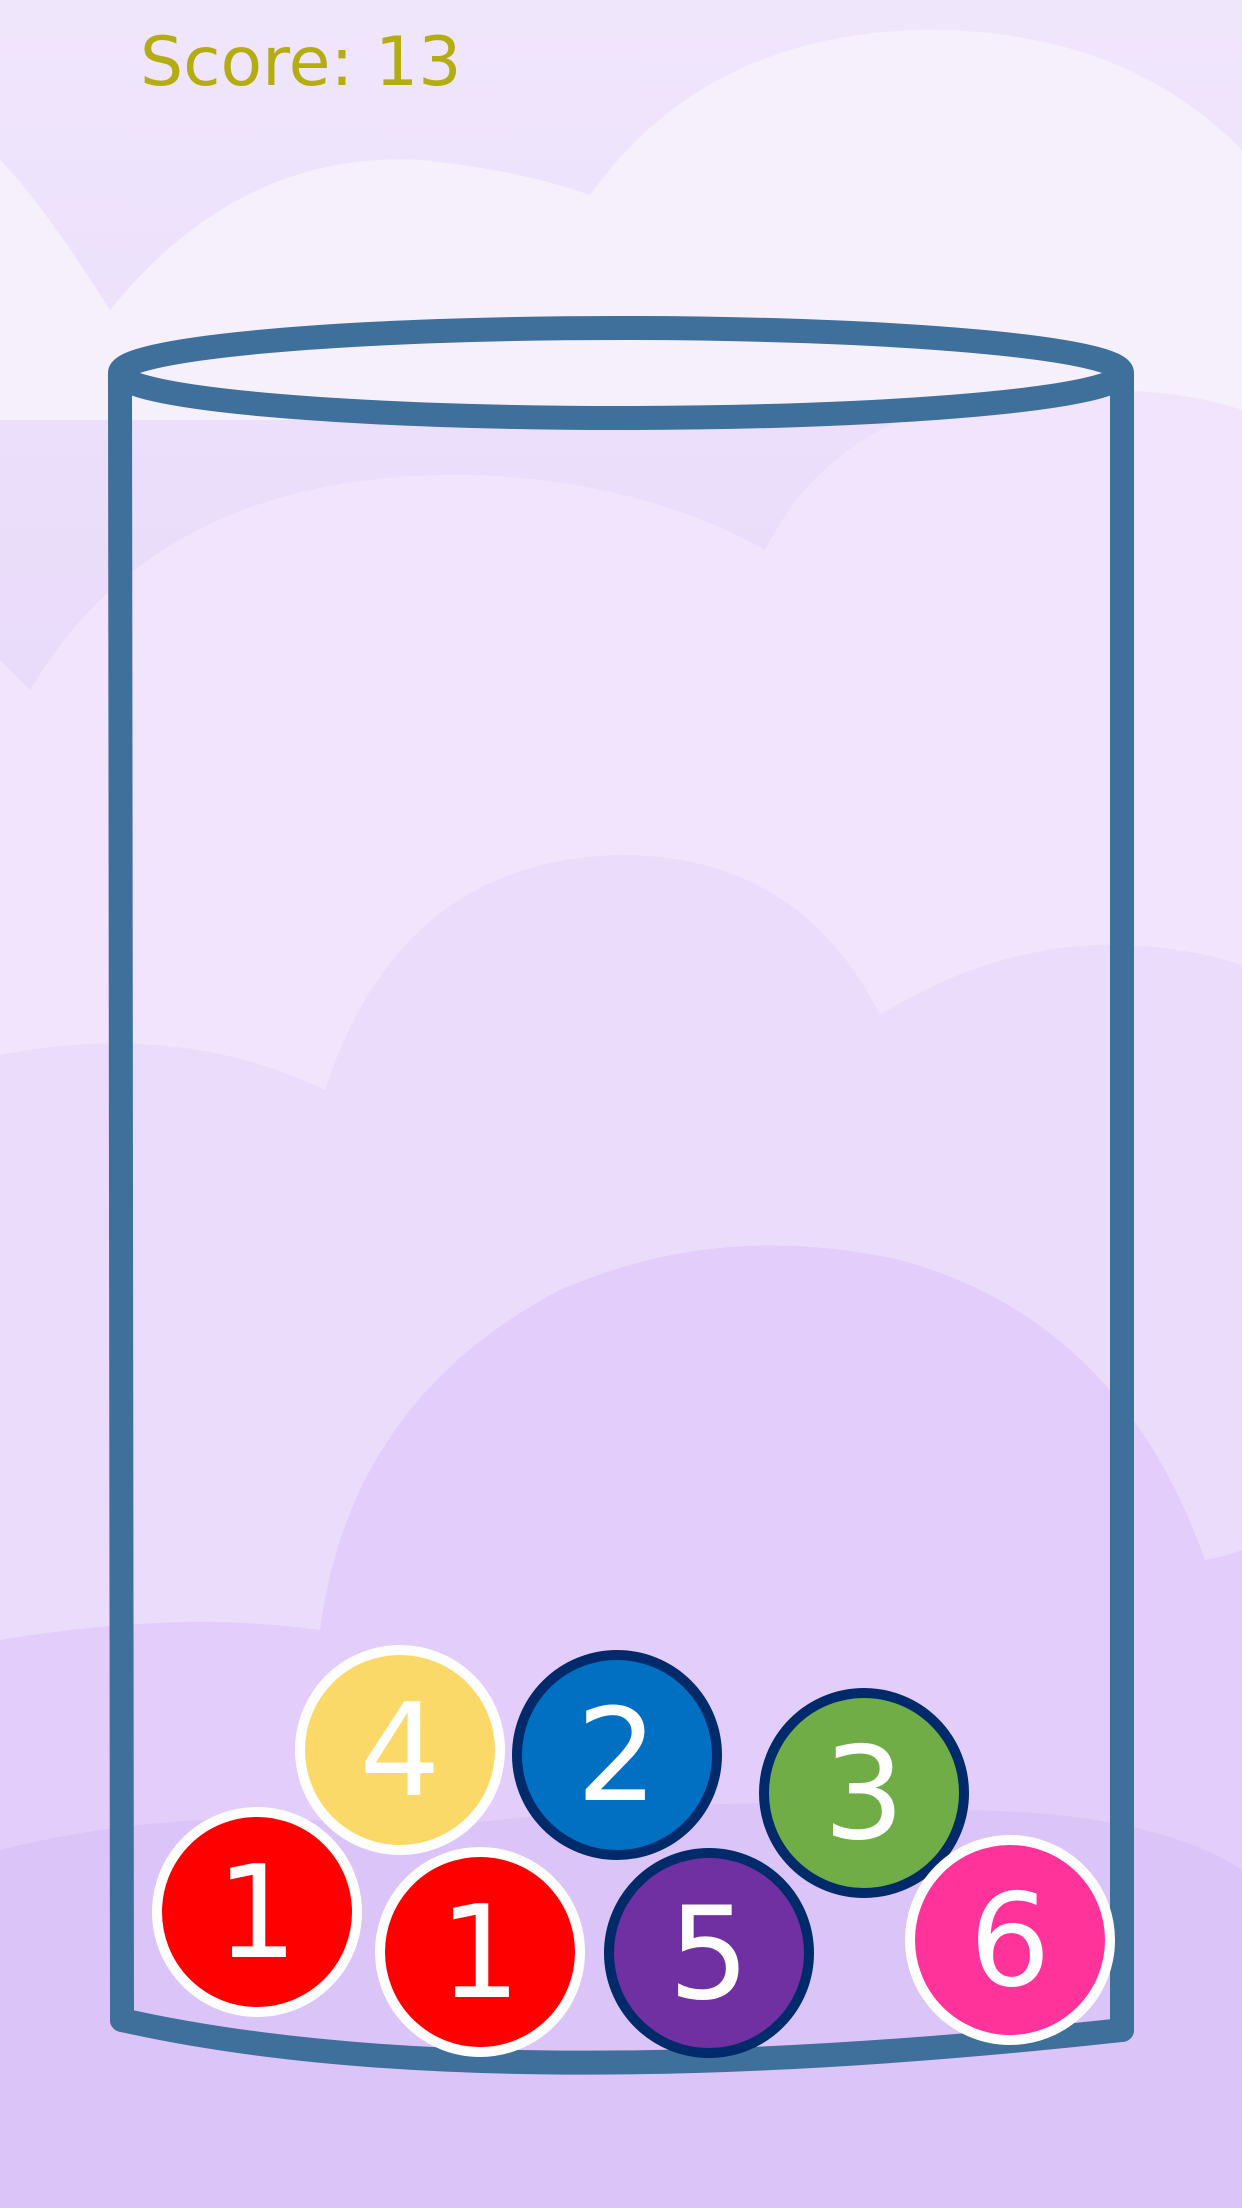  What do you see at coordinates (121, 1197) in the screenshot?
I see `jar-left-wall` at bounding box center [121, 1197].